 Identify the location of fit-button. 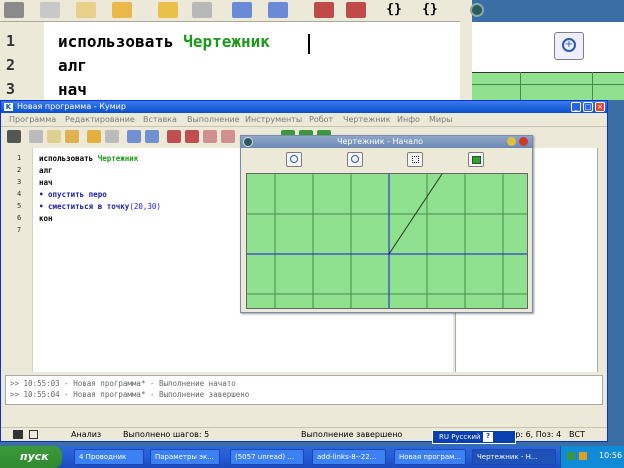
(476, 159).